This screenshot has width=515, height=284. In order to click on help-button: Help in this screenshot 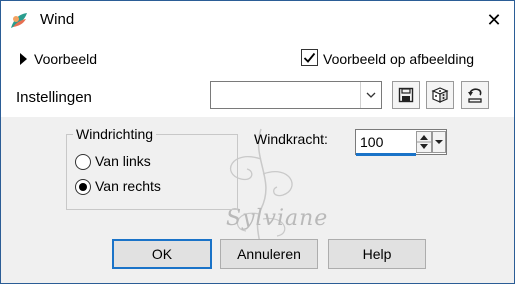, I will do `click(377, 254)`.